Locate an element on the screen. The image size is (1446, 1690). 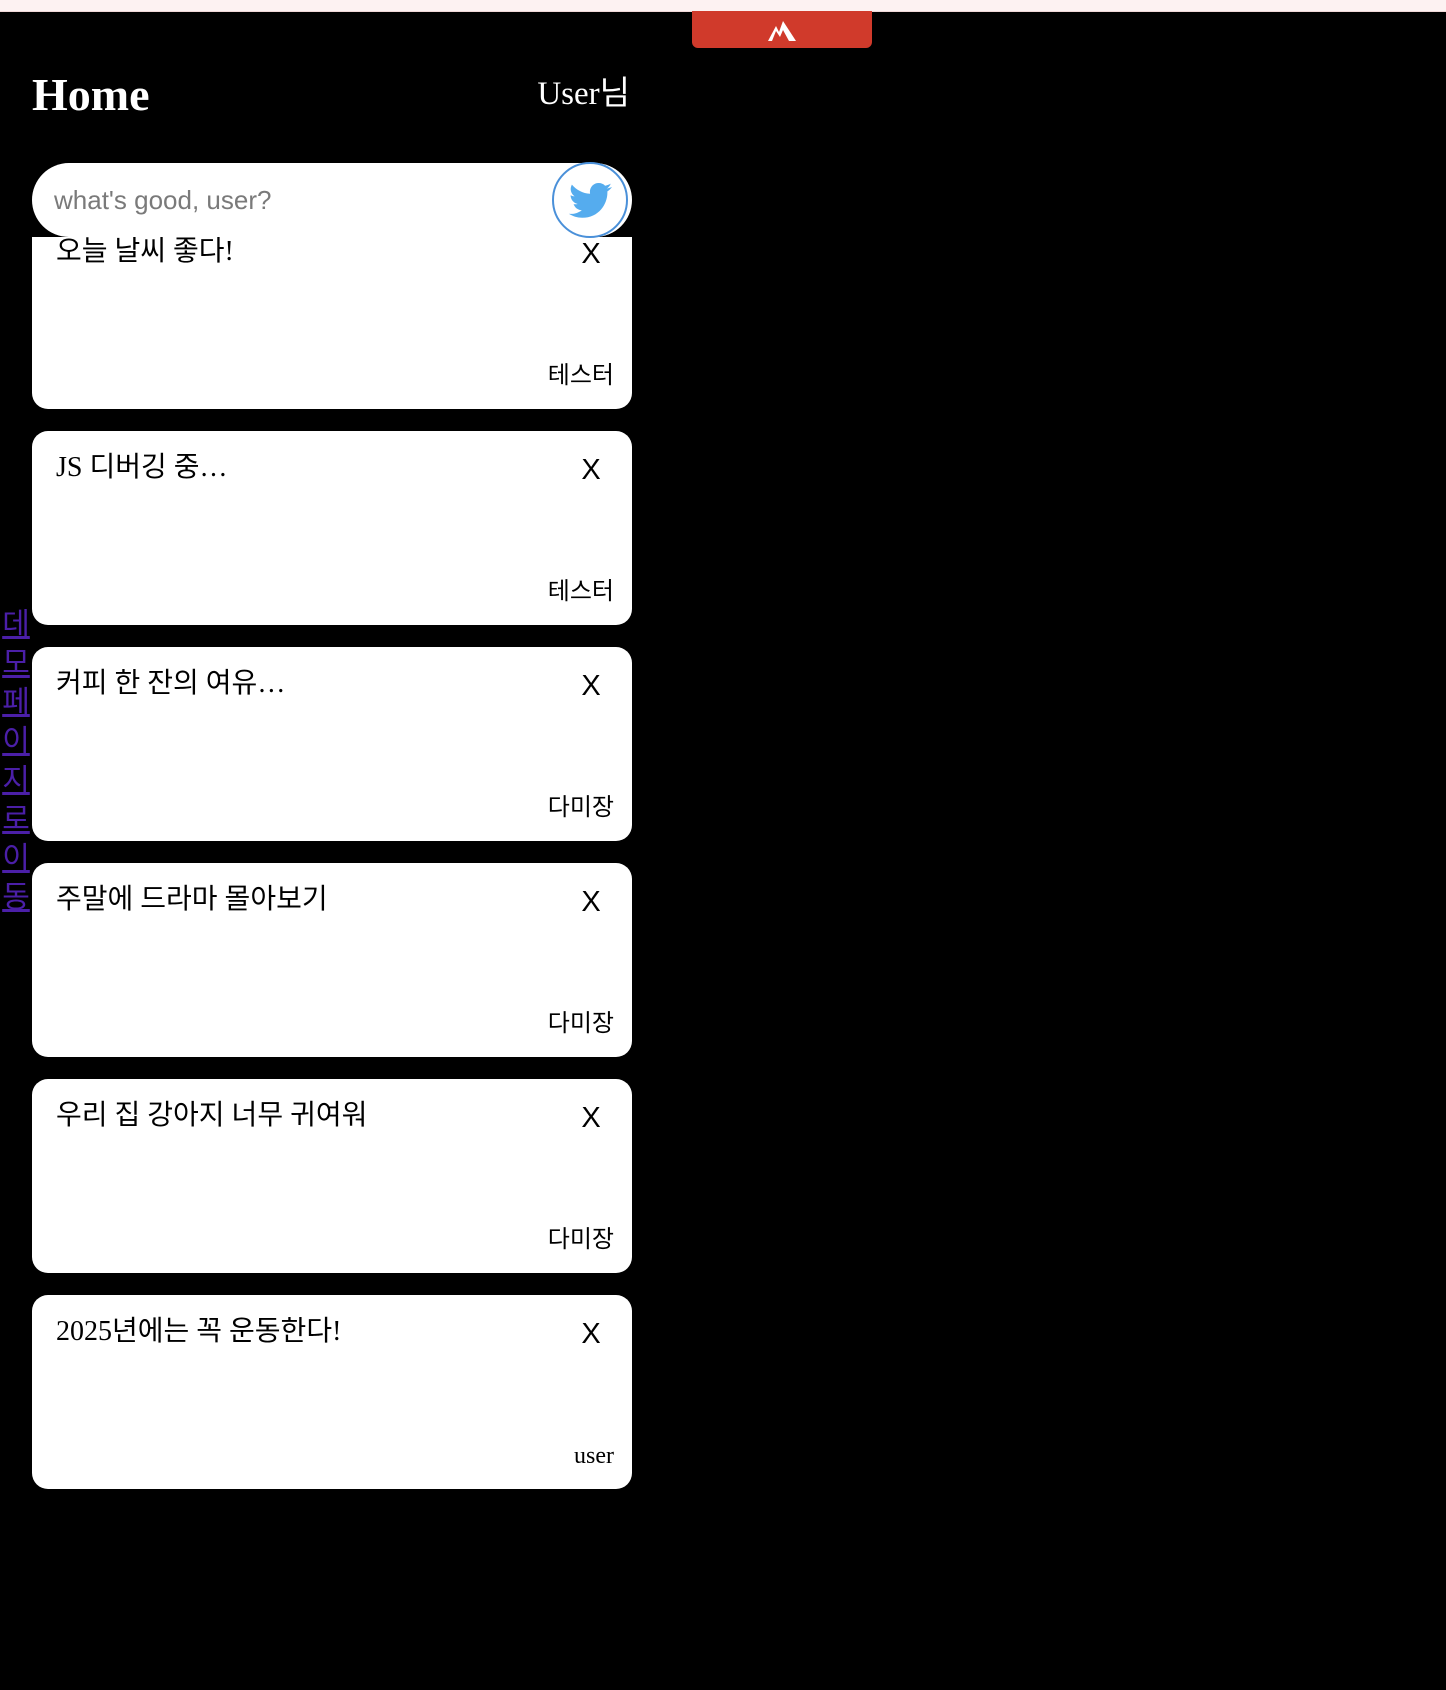
tweet-submit-button is located at coordinates (590, 200).